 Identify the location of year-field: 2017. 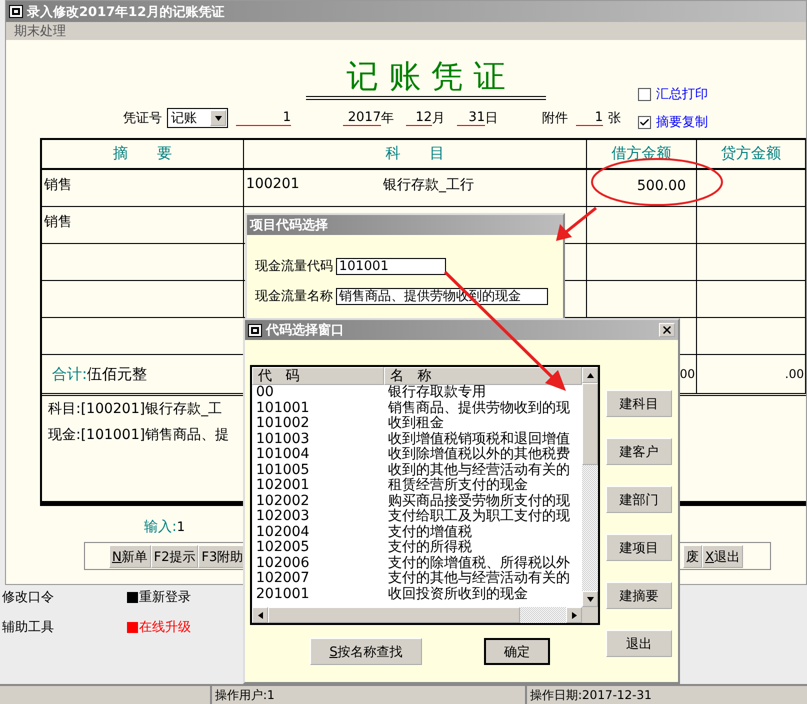
(362, 118).